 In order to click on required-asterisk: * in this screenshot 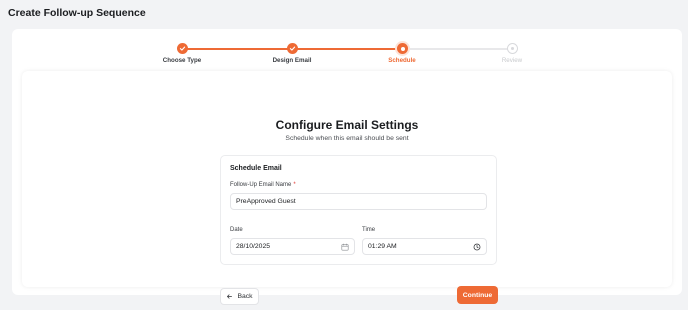, I will do `click(294, 185)`.